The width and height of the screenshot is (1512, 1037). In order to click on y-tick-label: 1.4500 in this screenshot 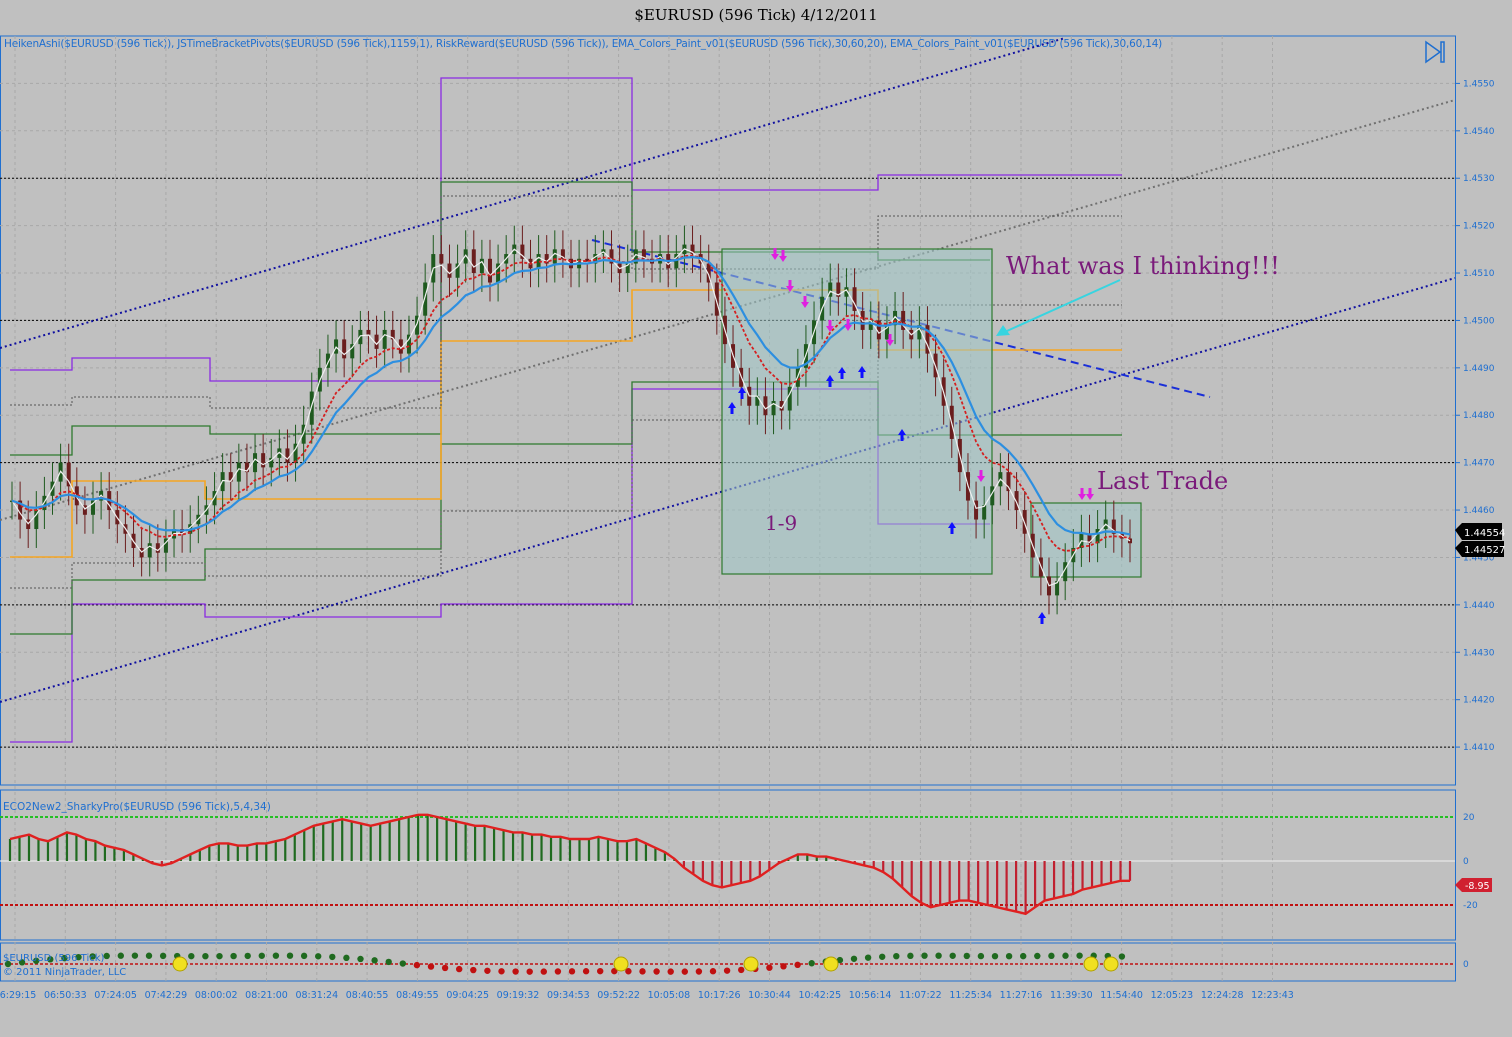, I will do `click(1479, 321)`.